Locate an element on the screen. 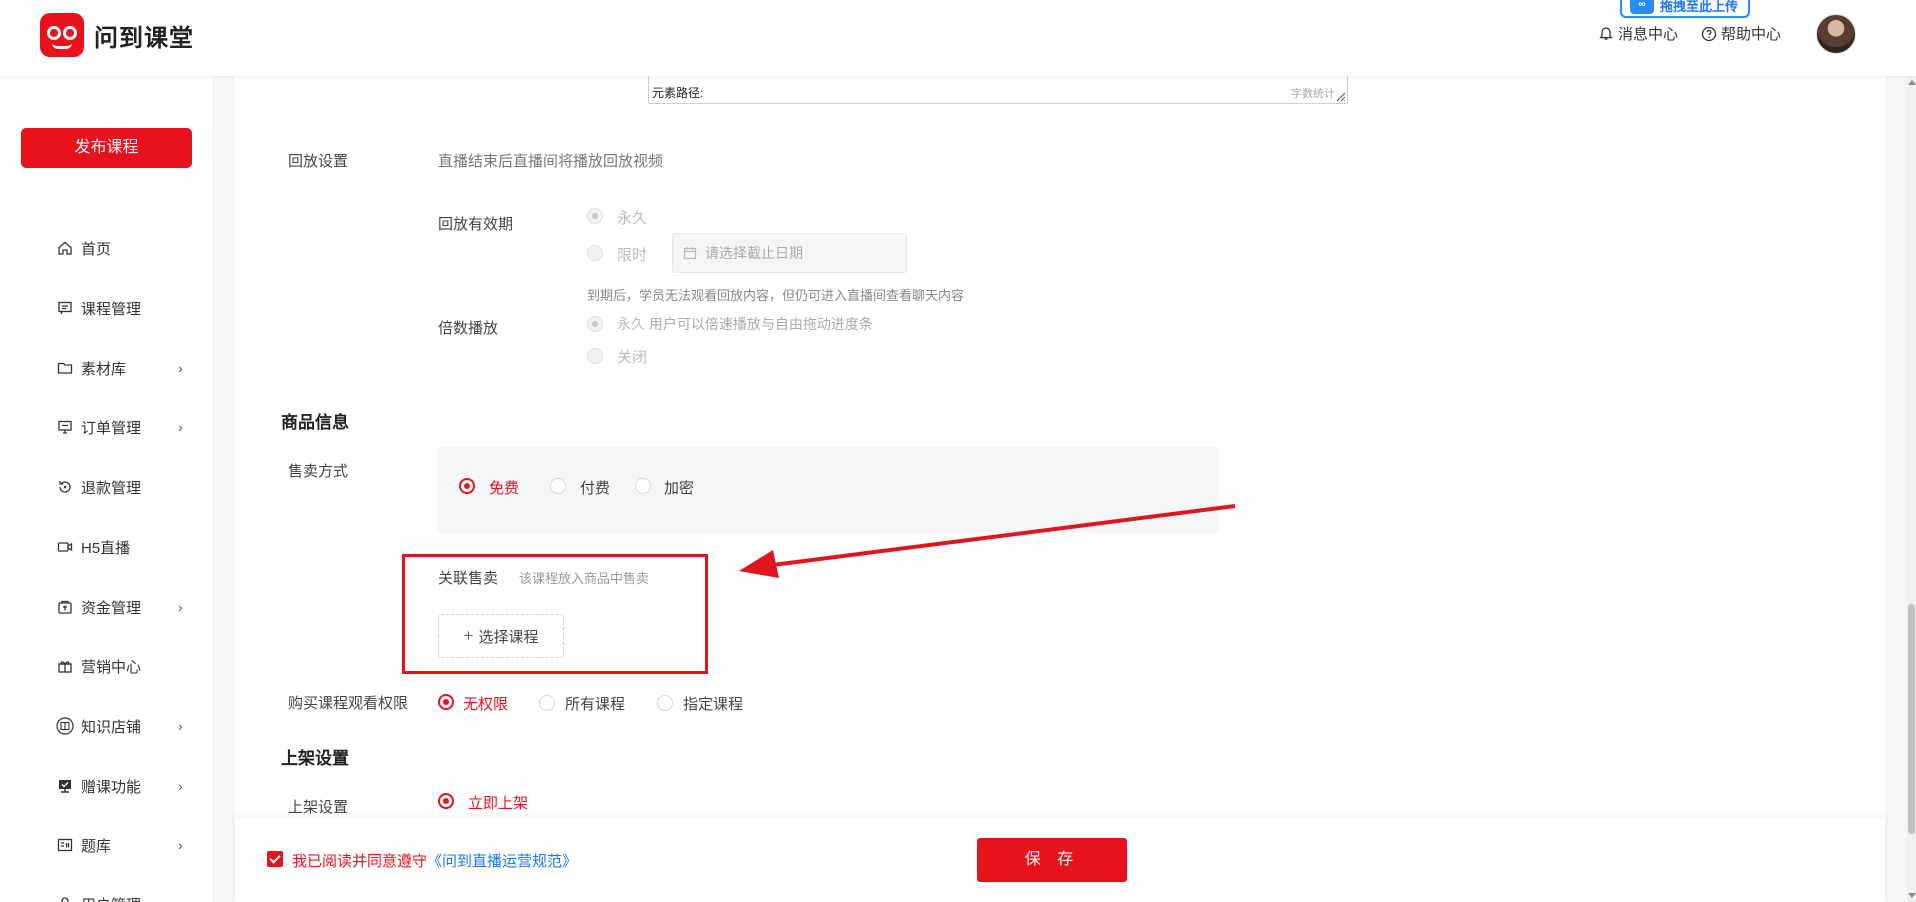 This screenshot has height=902, width=1916. permission-all-label: 所有课程 is located at coordinates (595, 703).